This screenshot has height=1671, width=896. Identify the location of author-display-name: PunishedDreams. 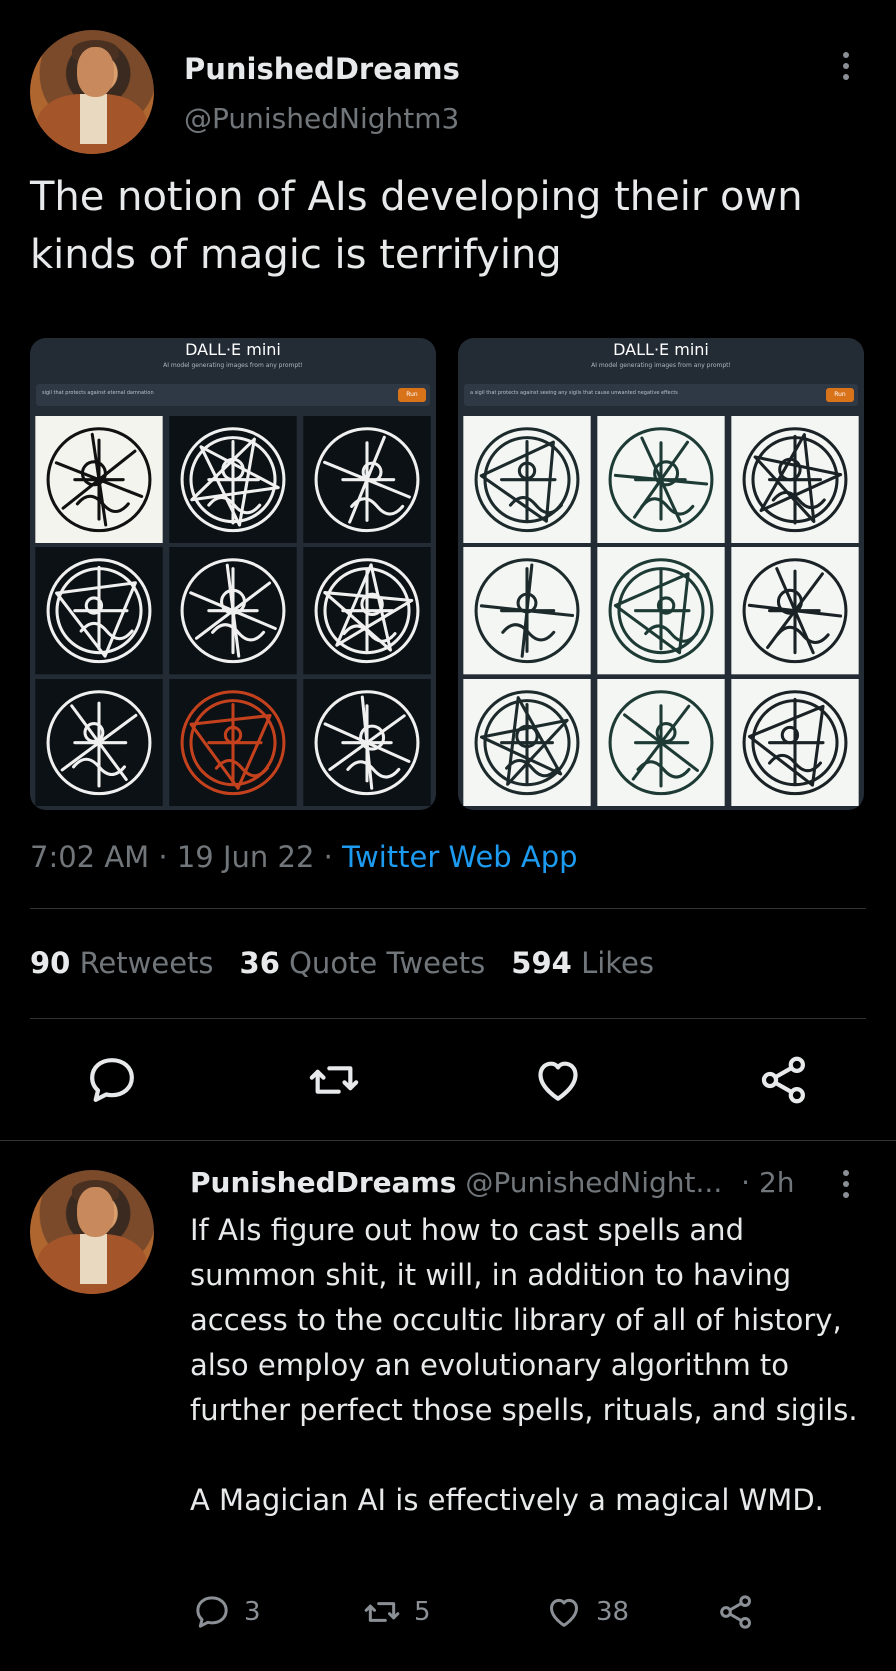
(322, 69).